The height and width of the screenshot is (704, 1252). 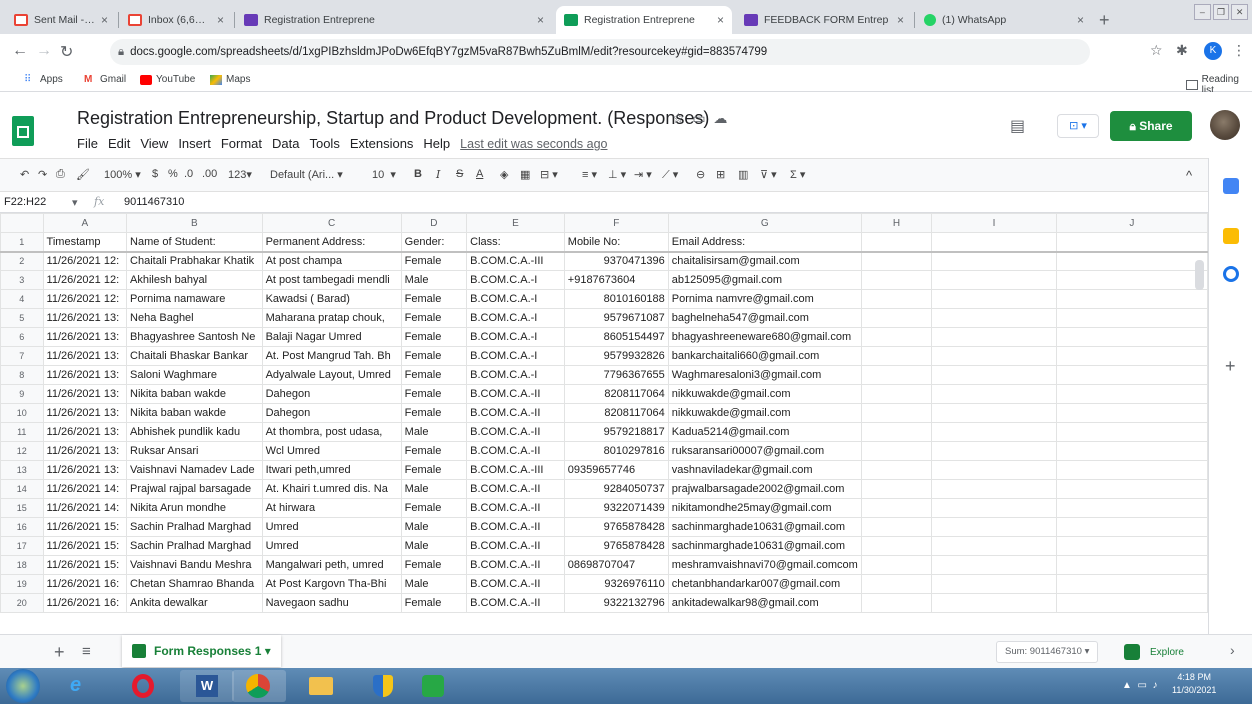 I want to click on cell: Nikita Arun mondhe, so click(x=194, y=508).